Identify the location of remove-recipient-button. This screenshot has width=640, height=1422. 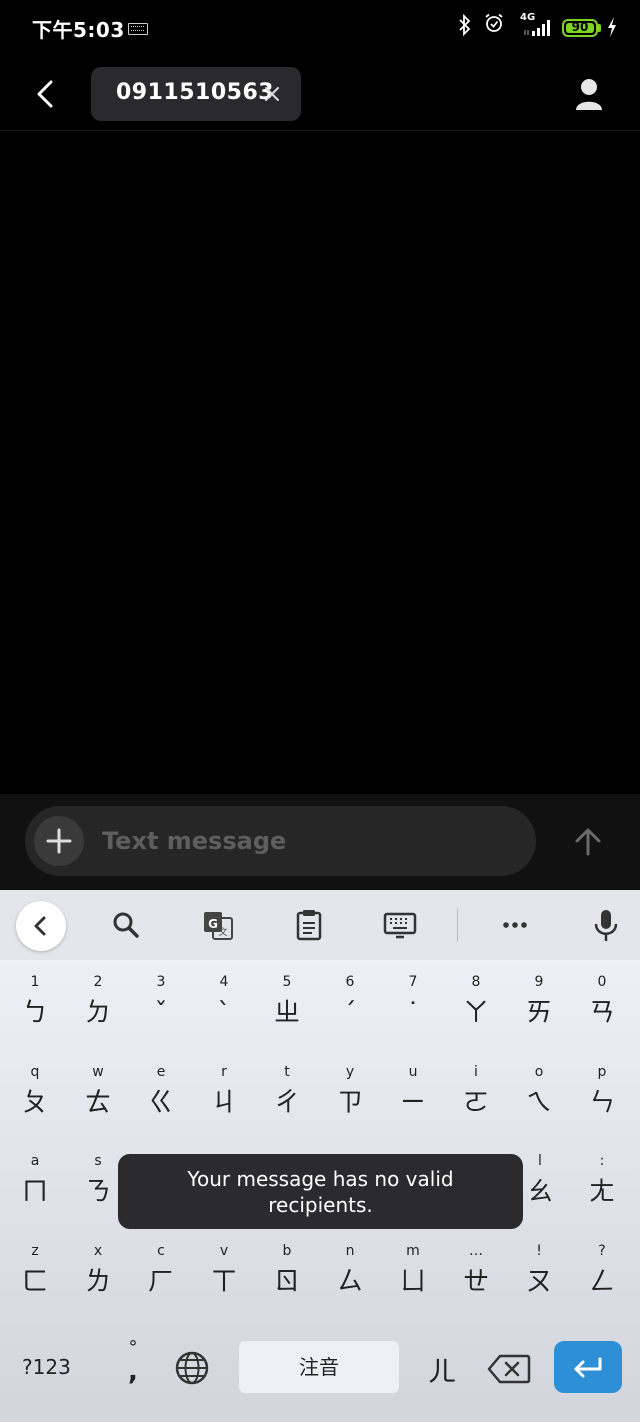
(272, 94).